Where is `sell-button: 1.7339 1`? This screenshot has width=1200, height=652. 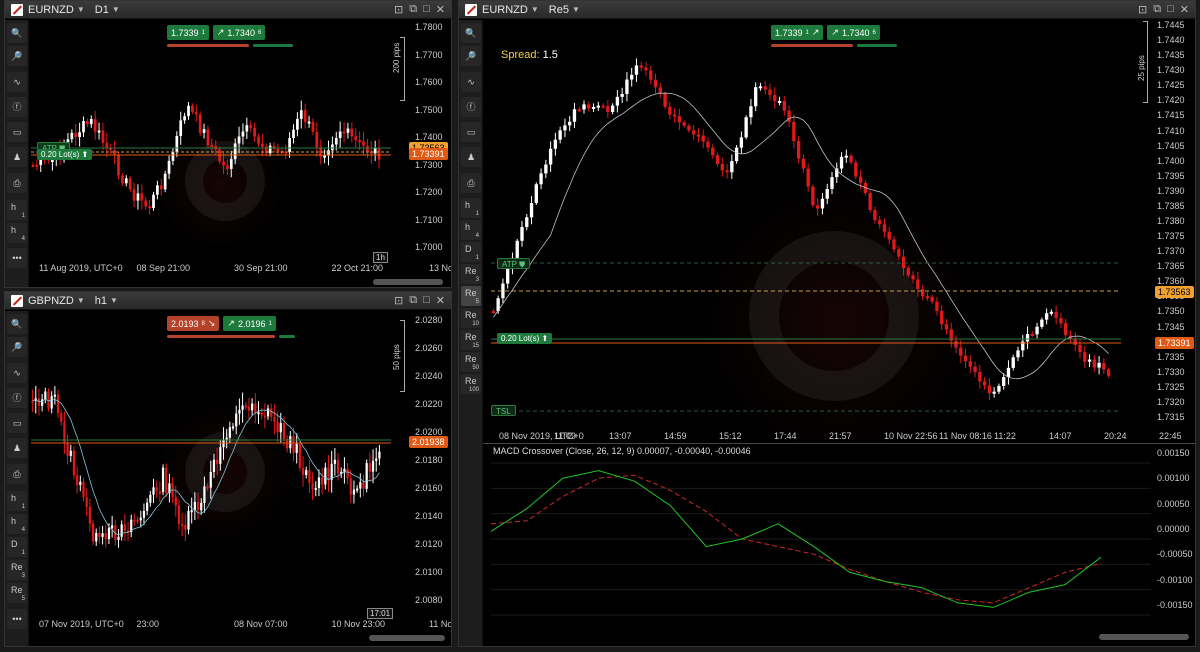 sell-button: 1.7339 1 is located at coordinates (188, 32).